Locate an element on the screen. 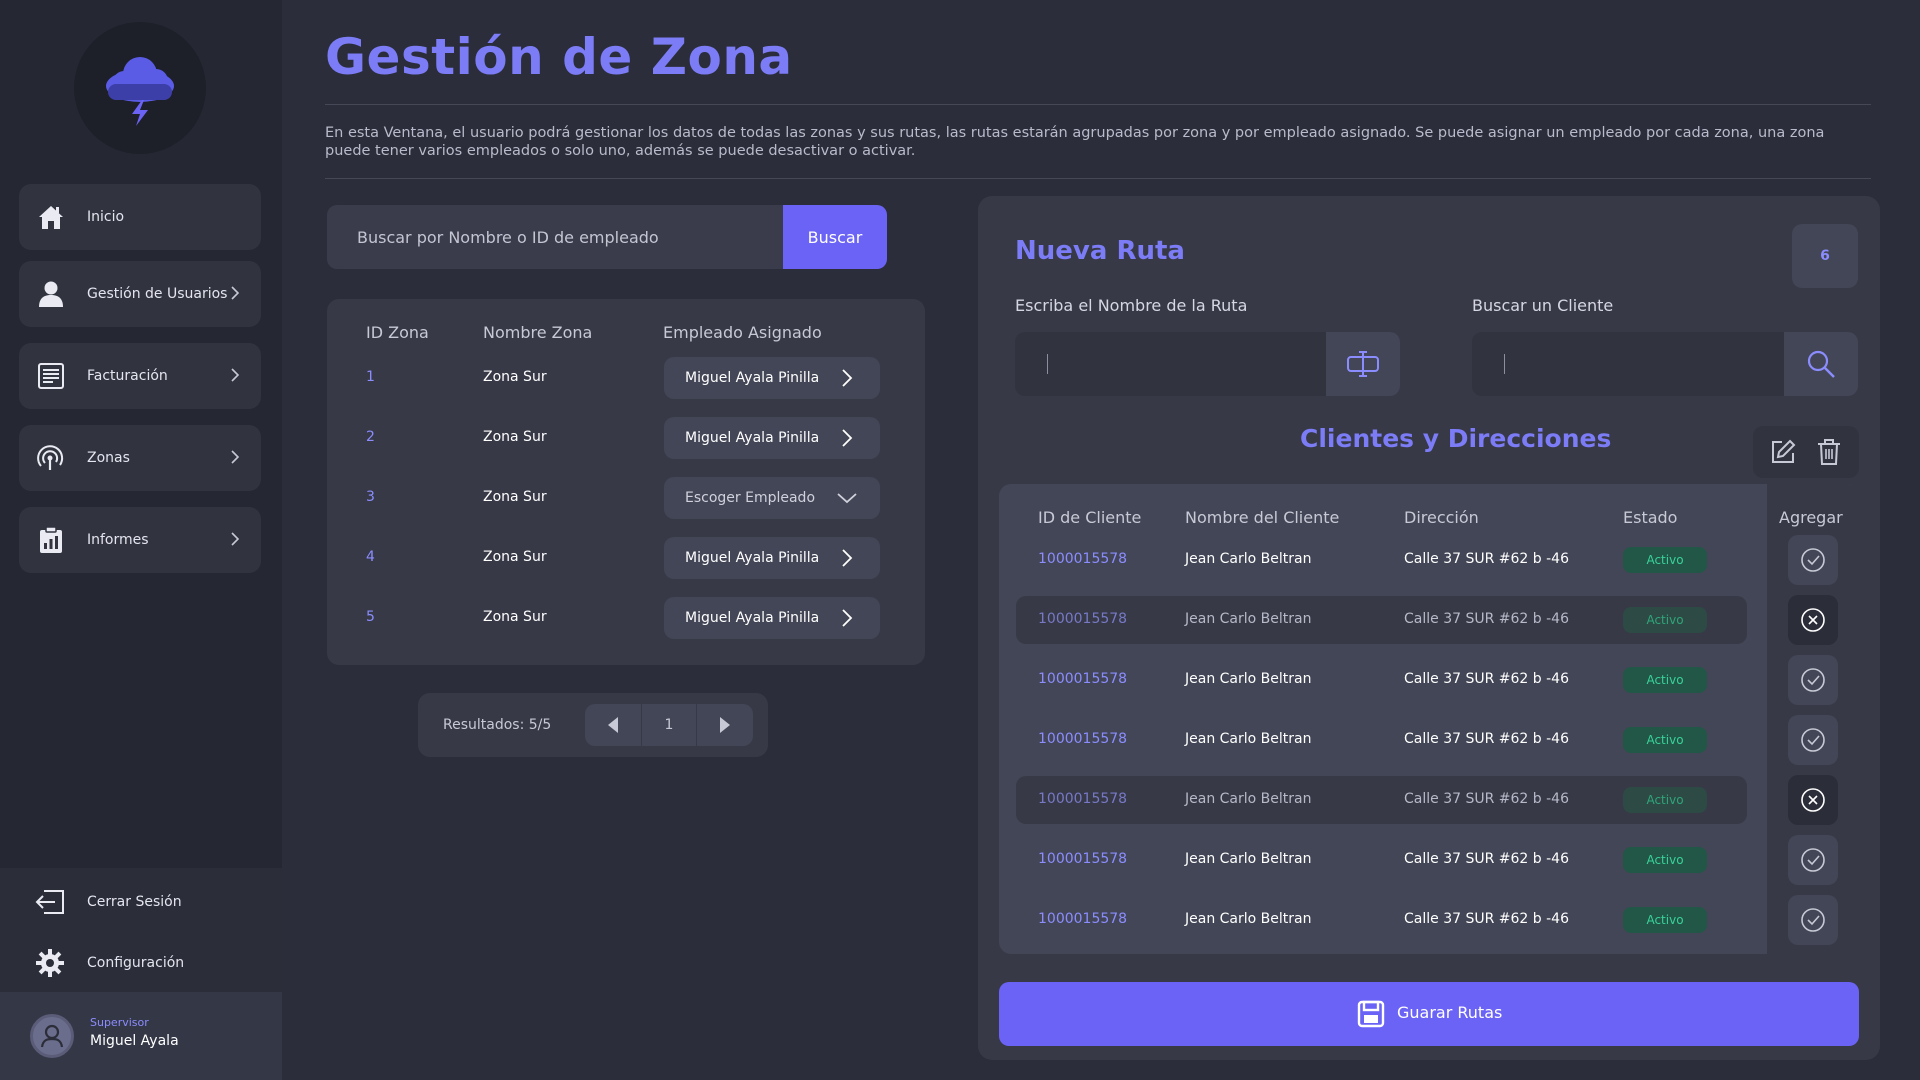  text-field-button is located at coordinates (1363, 364).